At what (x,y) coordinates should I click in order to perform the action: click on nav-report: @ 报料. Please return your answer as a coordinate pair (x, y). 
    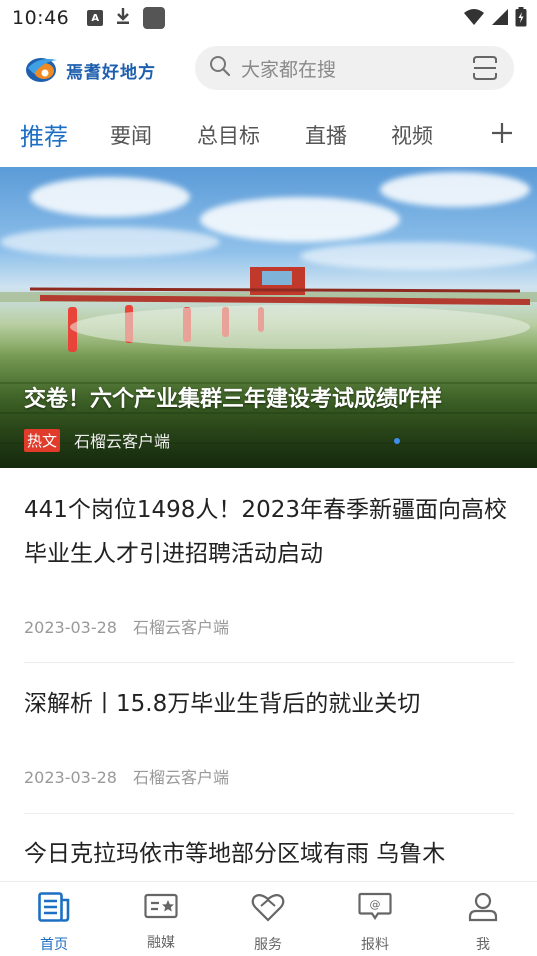
    Looking at the image, I should click on (375, 923).